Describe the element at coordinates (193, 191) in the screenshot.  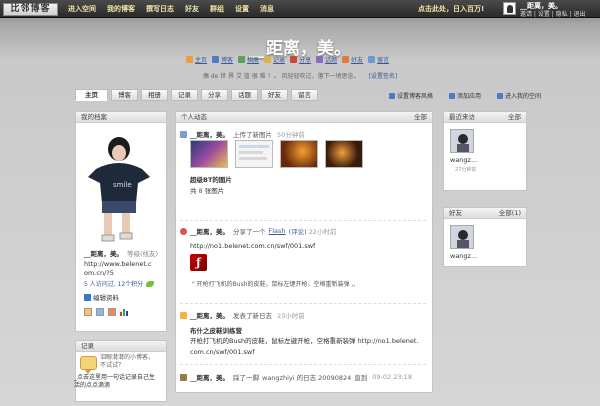
I see `album-count-pre: 共` at that location.